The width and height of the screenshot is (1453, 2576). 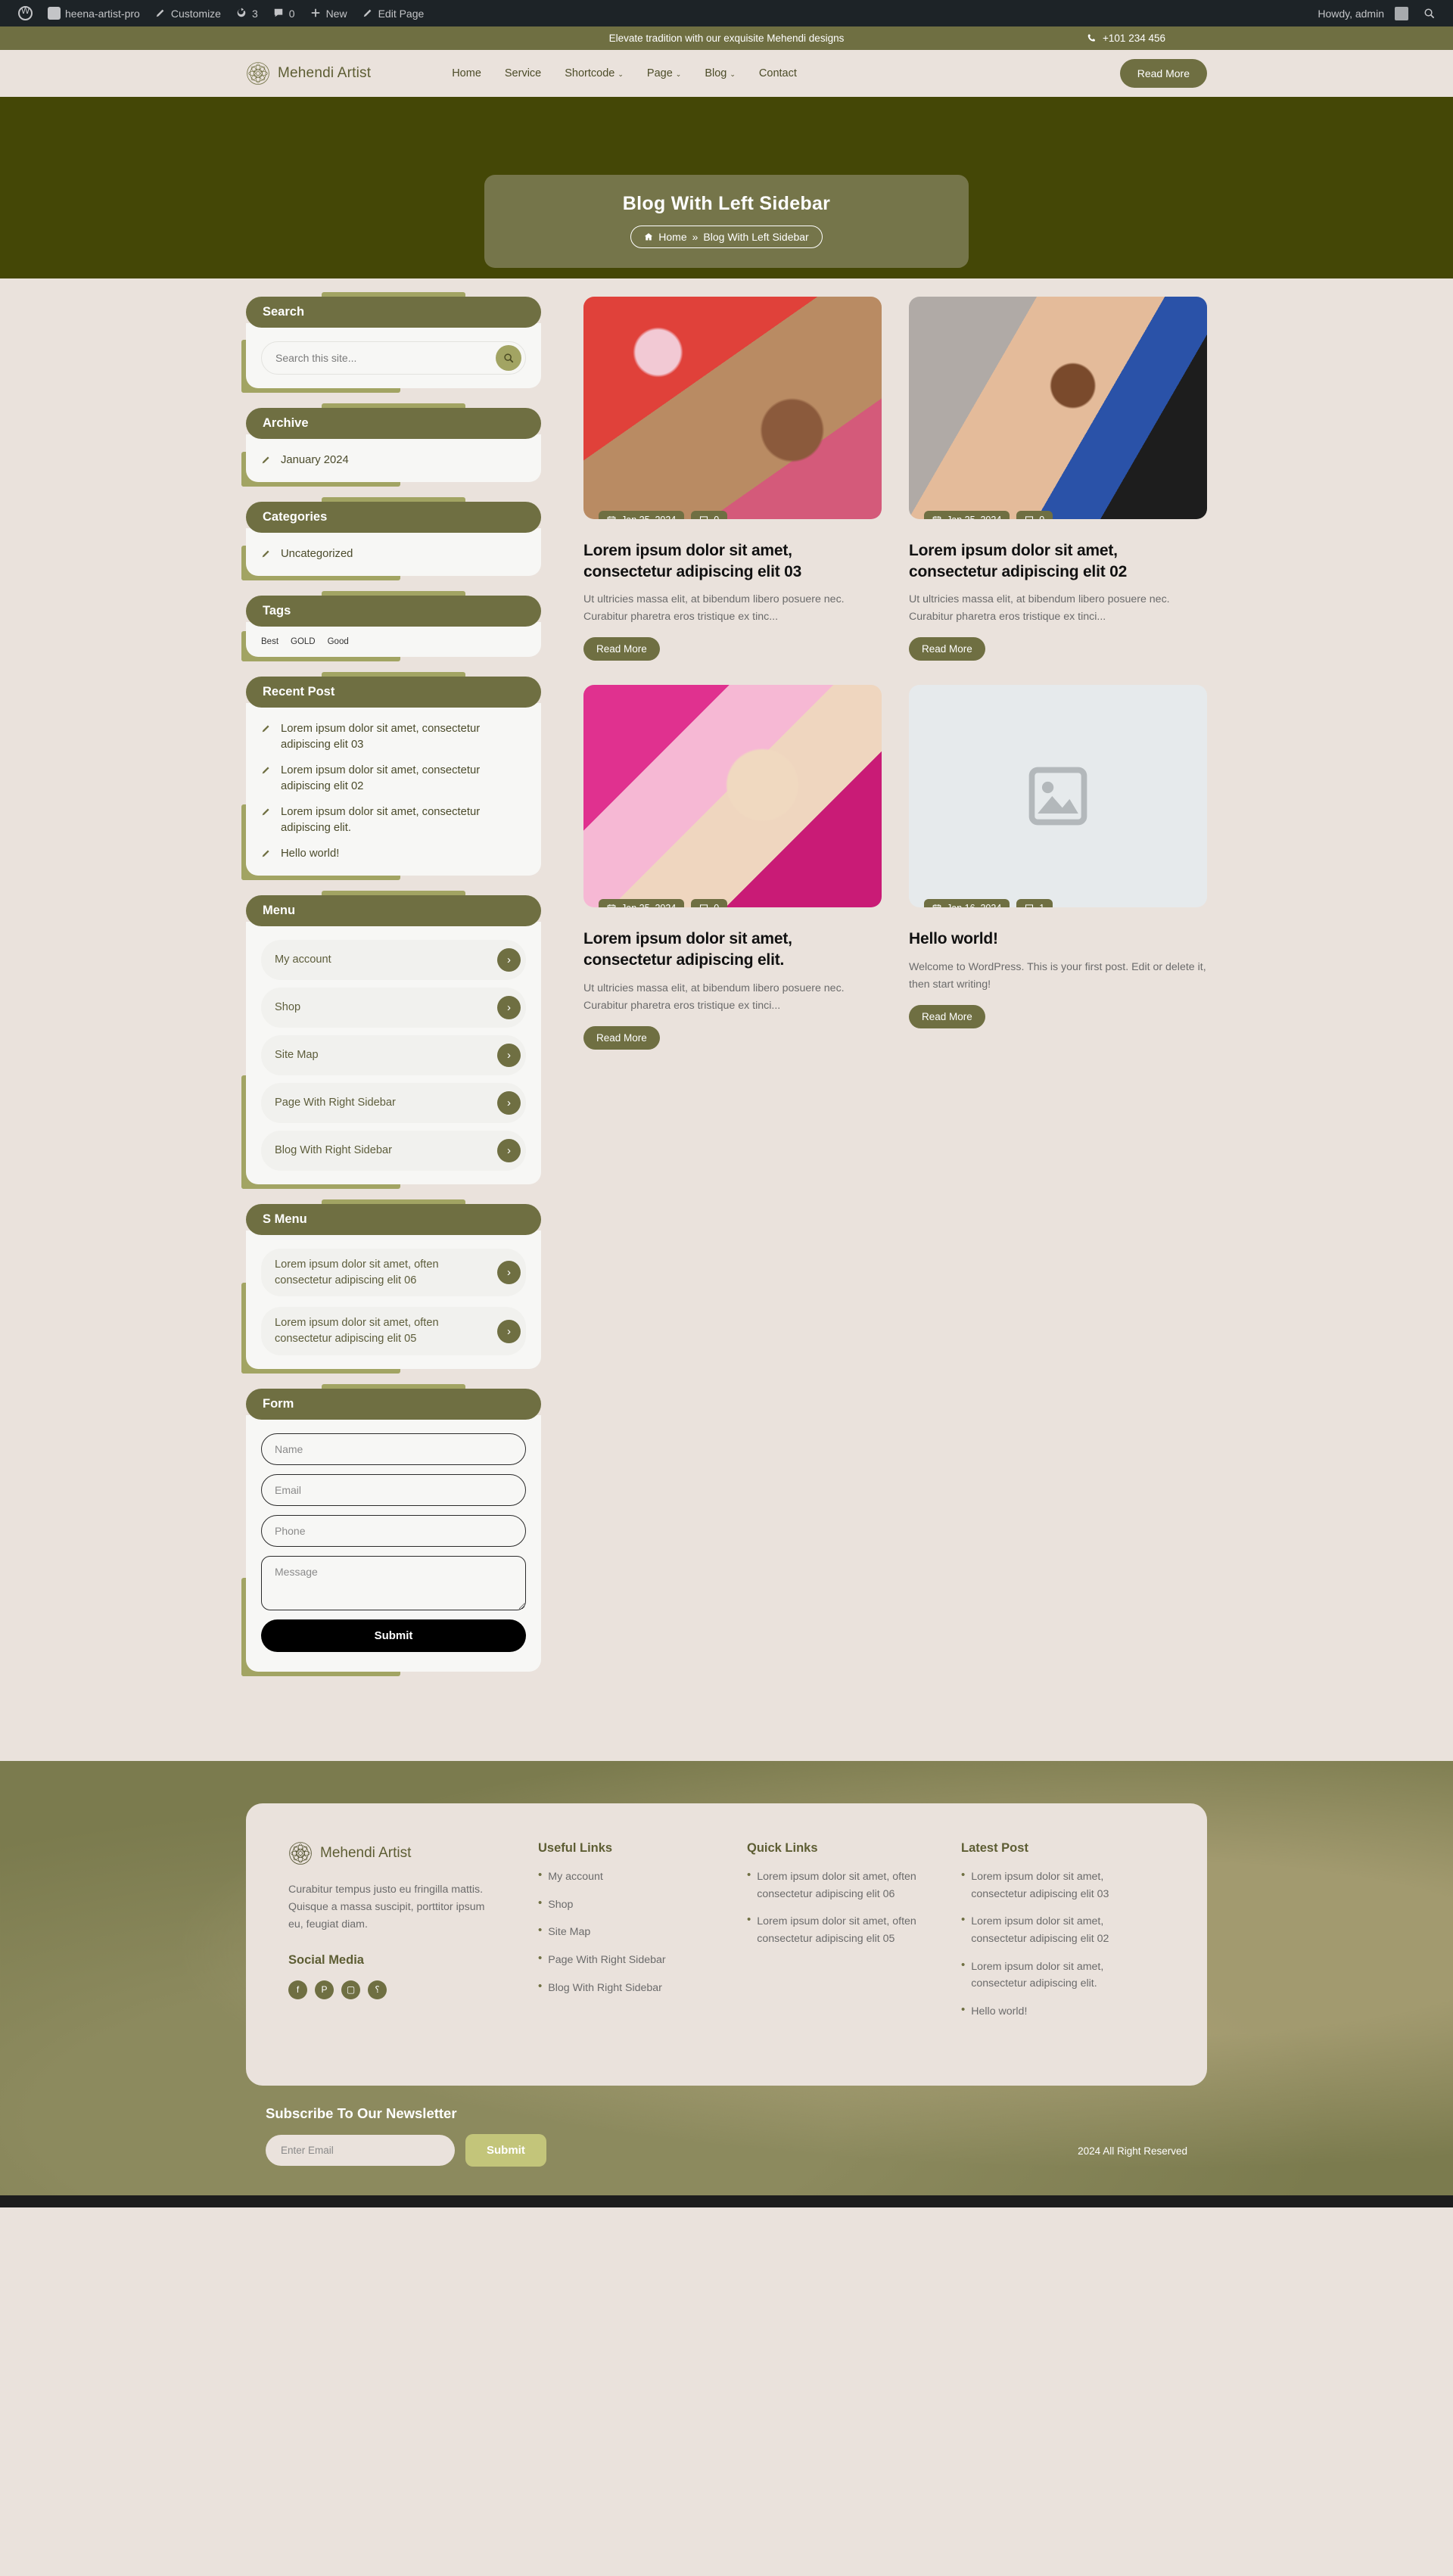 What do you see at coordinates (25, 13) in the screenshot?
I see `wp-logo-menu` at bounding box center [25, 13].